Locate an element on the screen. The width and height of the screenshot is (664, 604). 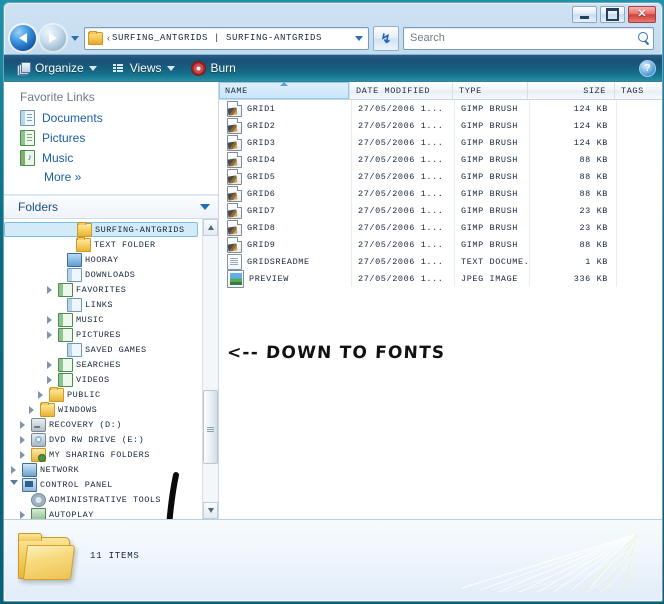
table-row: GRID3 27/05/2006 1... GIMP BRUSH 124 KB is located at coordinates (440, 142).